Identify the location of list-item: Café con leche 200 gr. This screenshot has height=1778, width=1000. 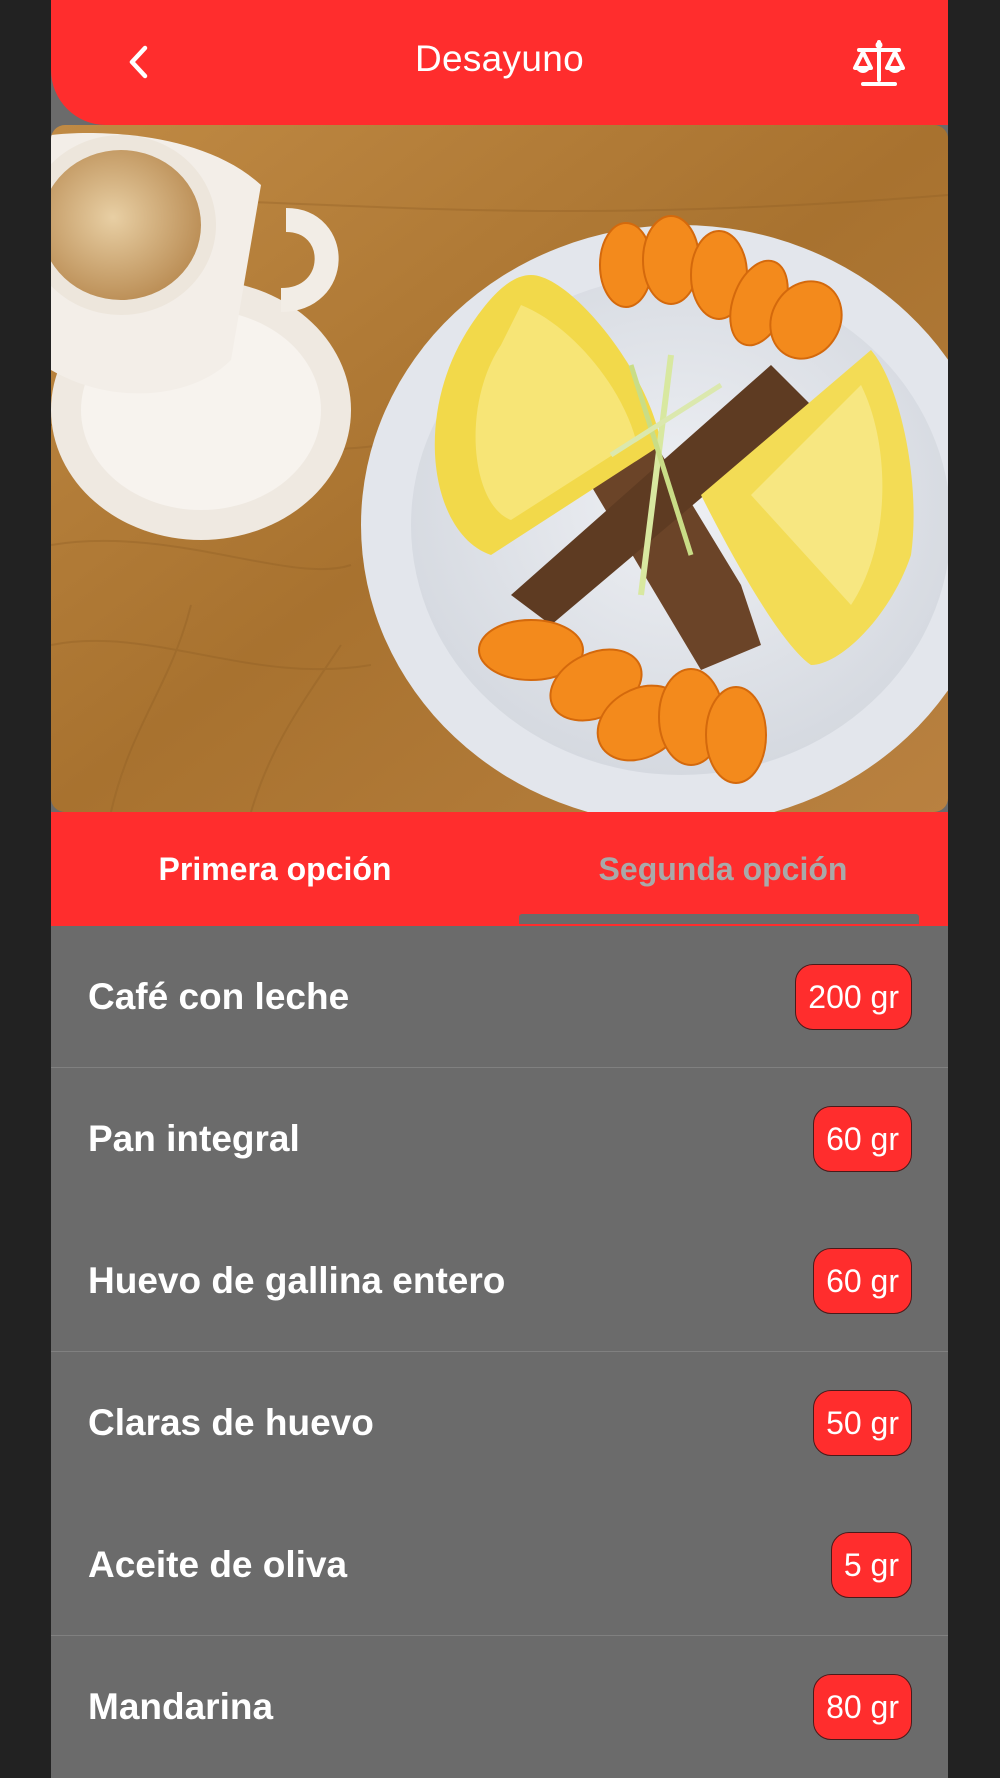
(499, 997).